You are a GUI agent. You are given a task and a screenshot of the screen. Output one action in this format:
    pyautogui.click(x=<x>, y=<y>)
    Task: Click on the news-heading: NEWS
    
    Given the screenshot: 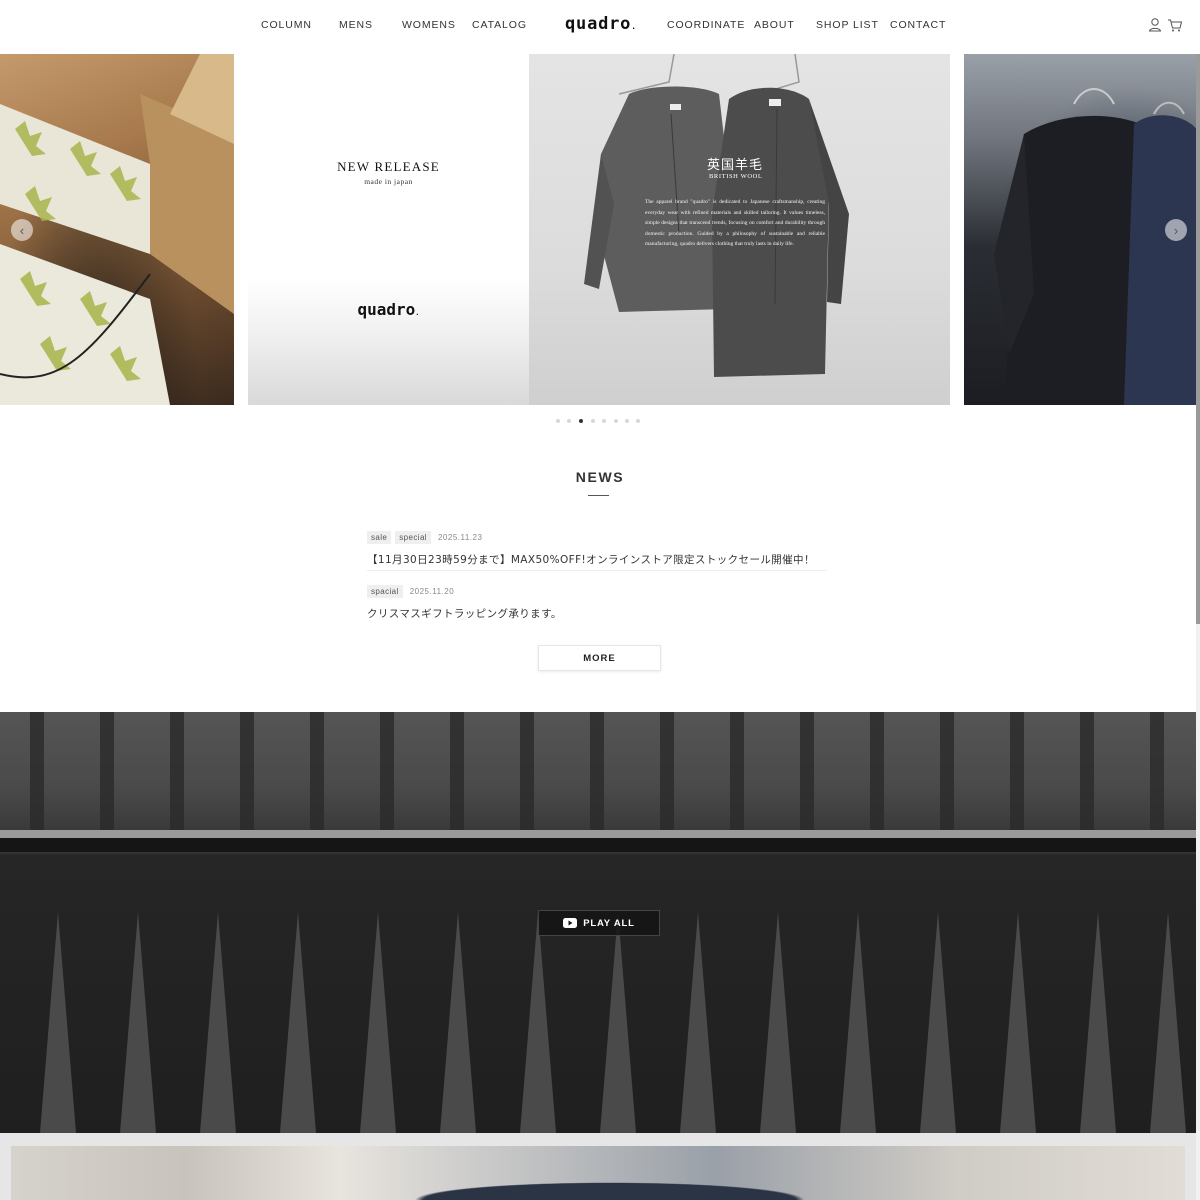 What is the action you would take?
    pyautogui.click(x=600, y=477)
    